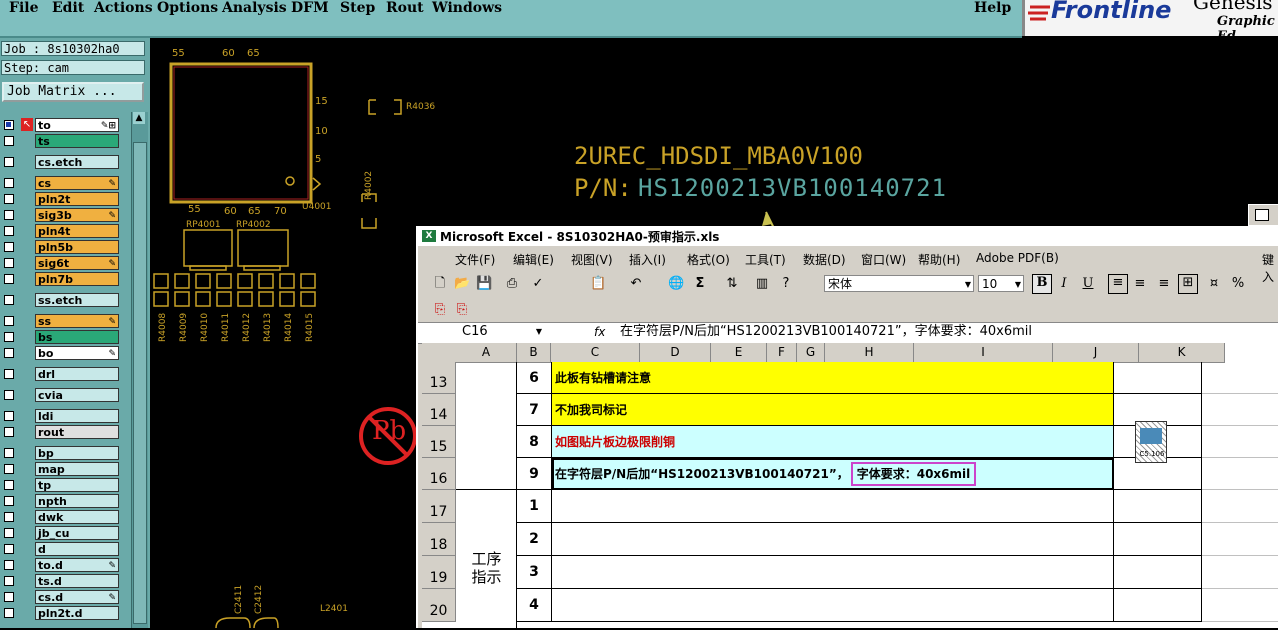  I want to click on layer-name: pln2t, so click(77, 199).